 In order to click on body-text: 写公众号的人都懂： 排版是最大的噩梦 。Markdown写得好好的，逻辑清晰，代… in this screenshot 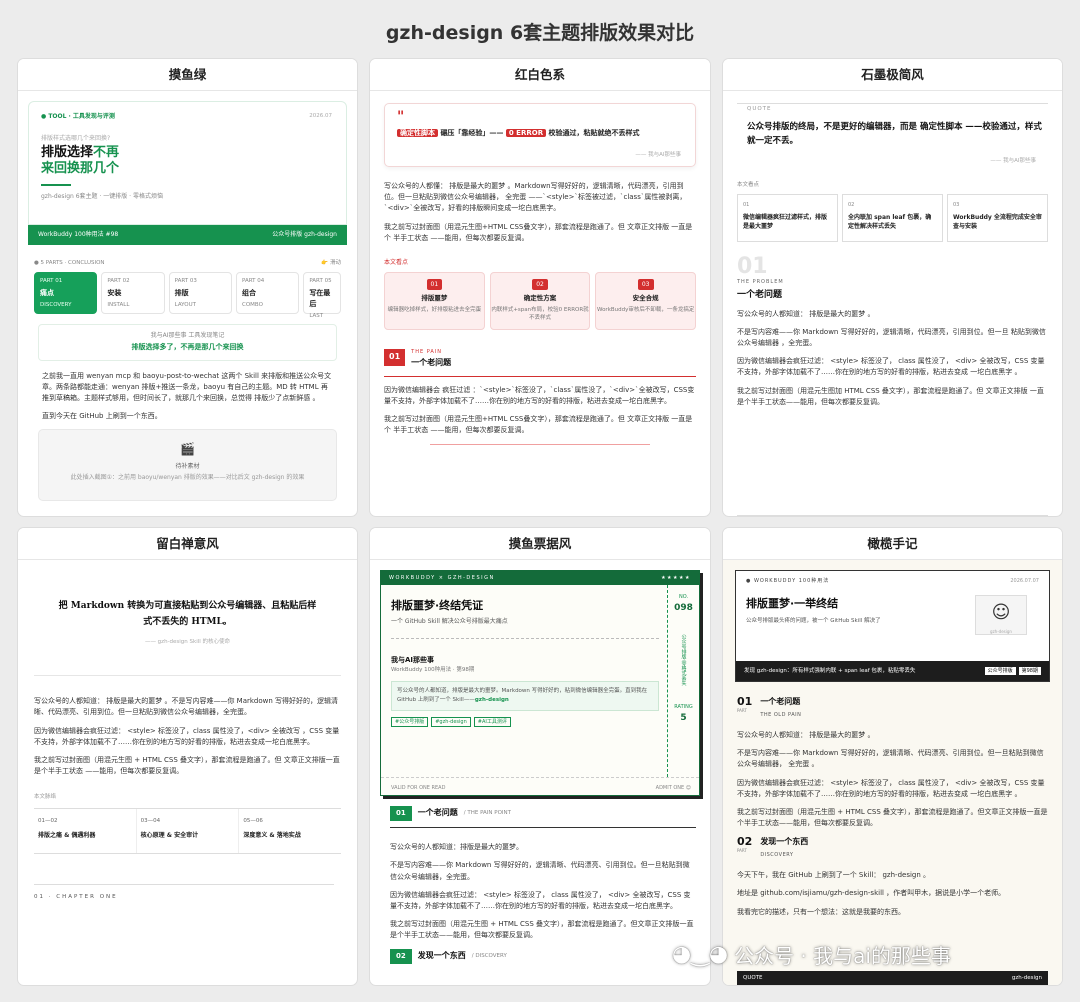, I will do `click(538, 212)`.